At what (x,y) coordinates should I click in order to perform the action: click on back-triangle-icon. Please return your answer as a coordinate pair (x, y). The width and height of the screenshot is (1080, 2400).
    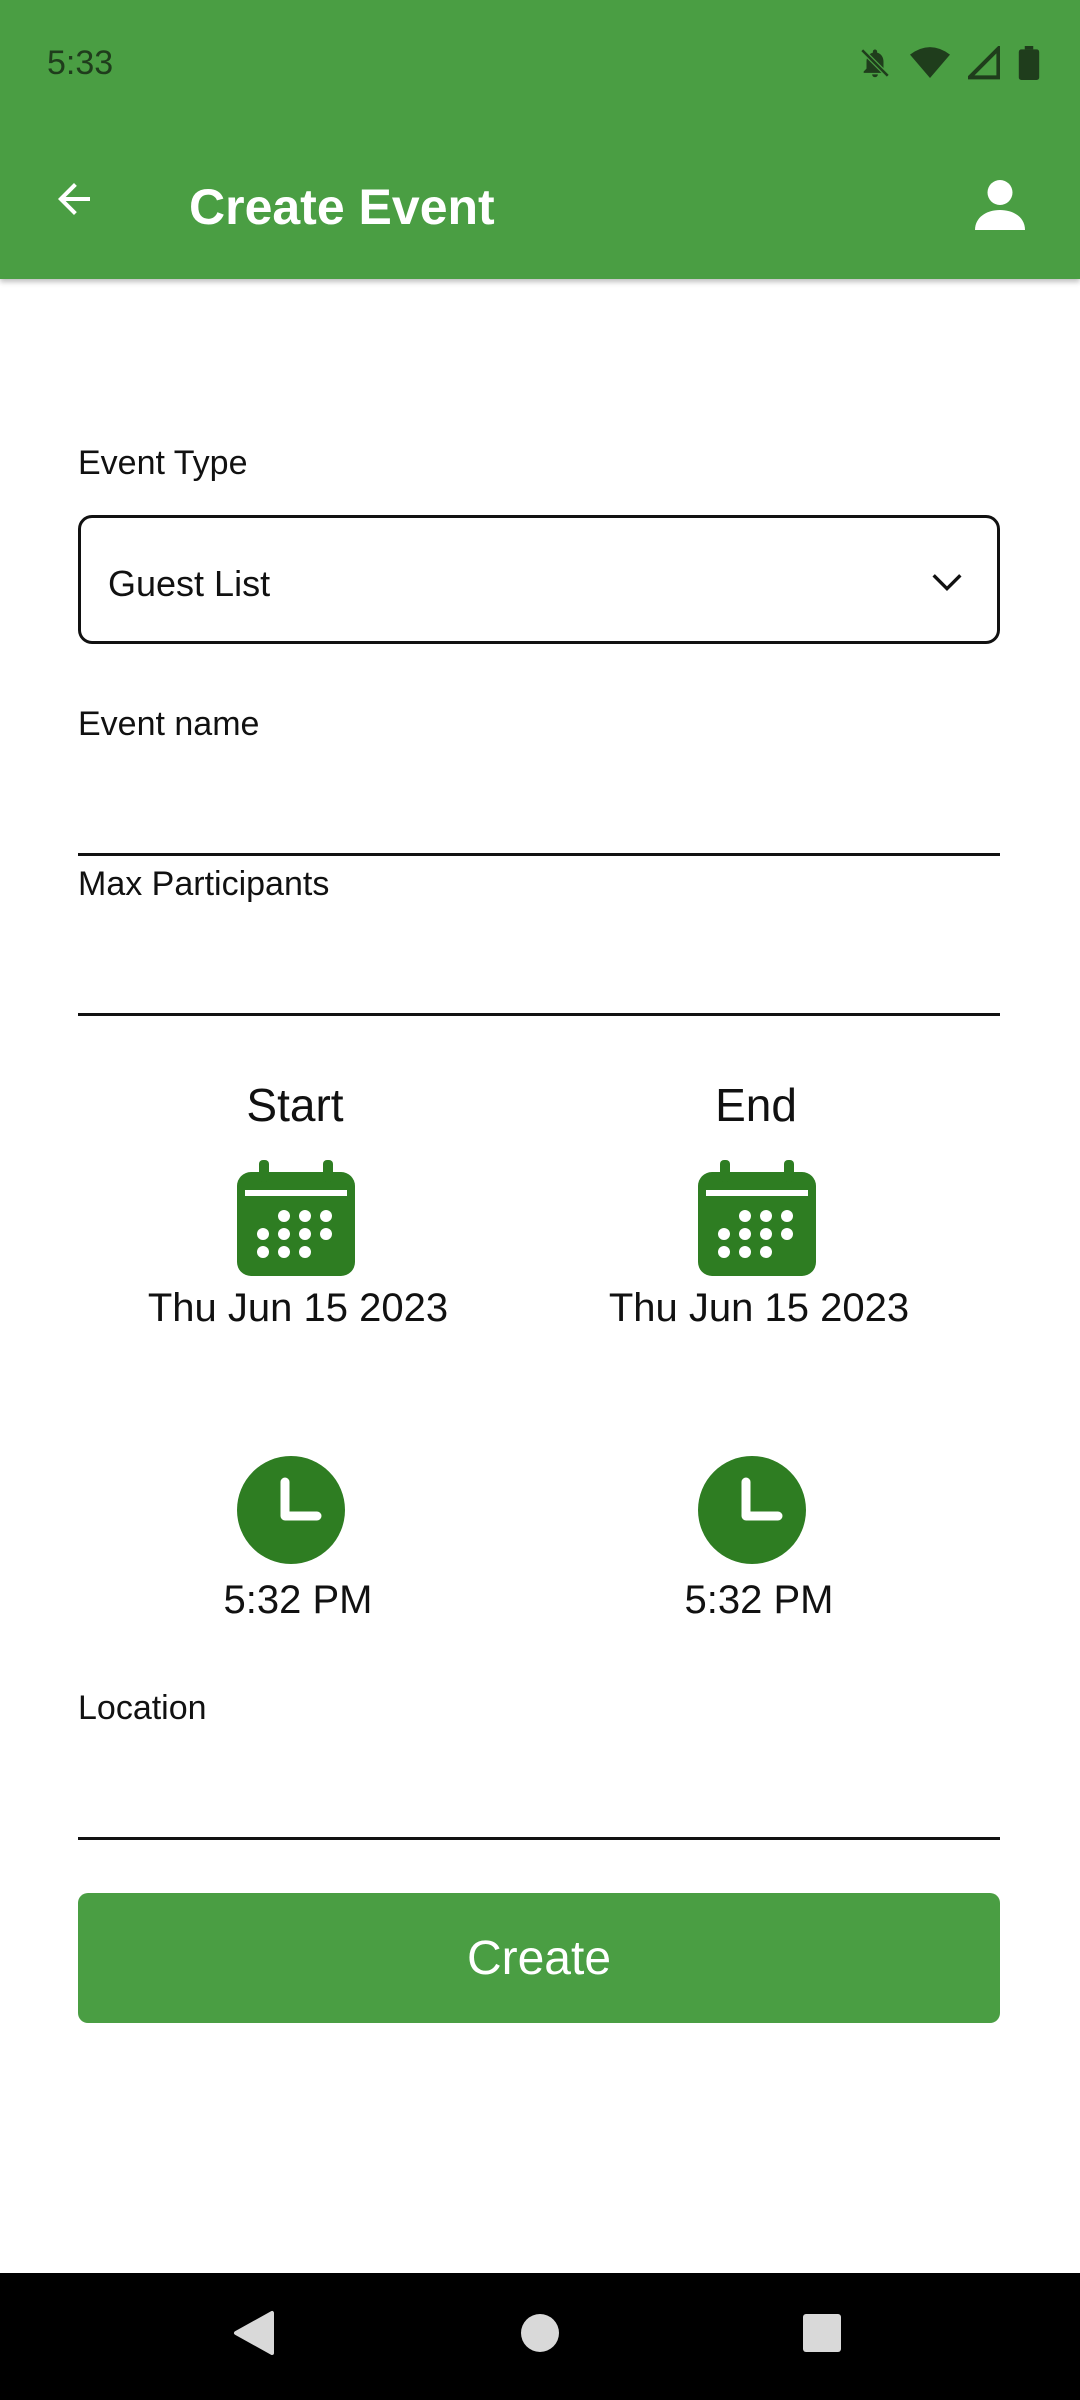
    Looking at the image, I should click on (254, 2335).